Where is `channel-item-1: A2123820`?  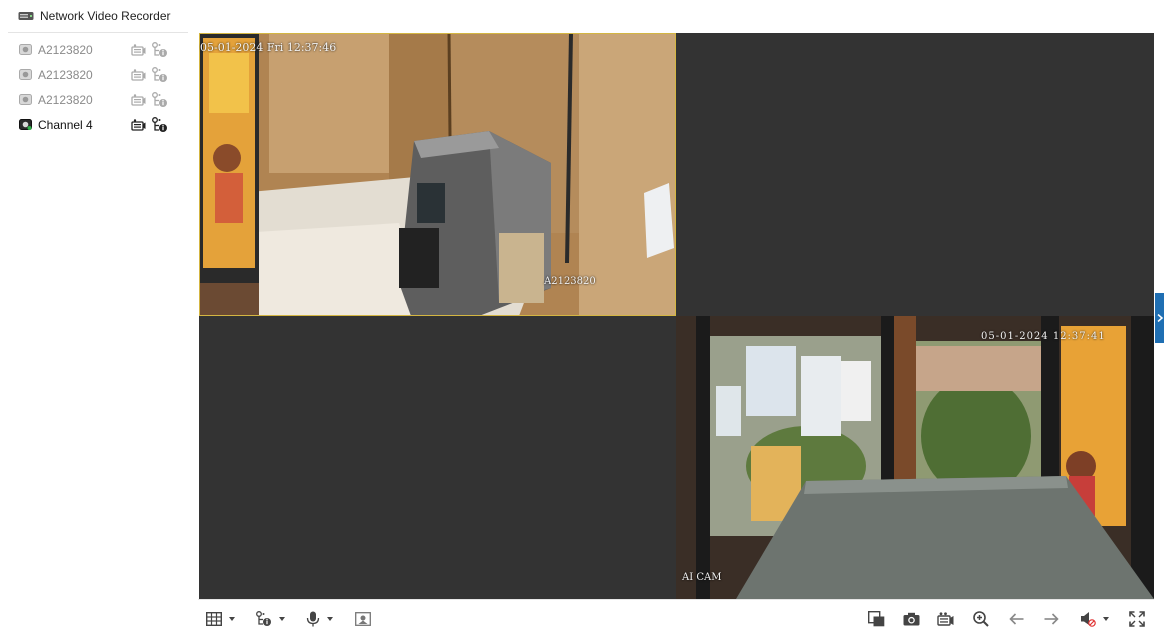 channel-item-1: A2123820 is located at coordinates (98, 49).